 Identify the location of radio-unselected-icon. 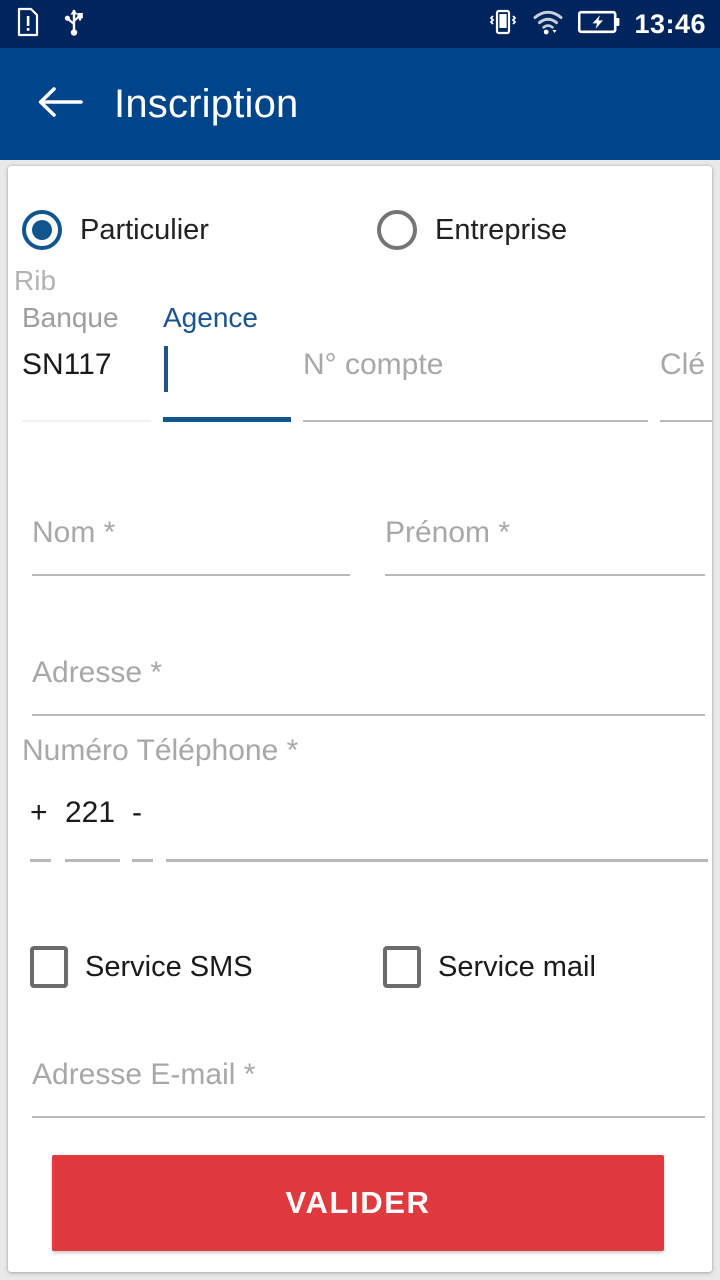
(397, 230).